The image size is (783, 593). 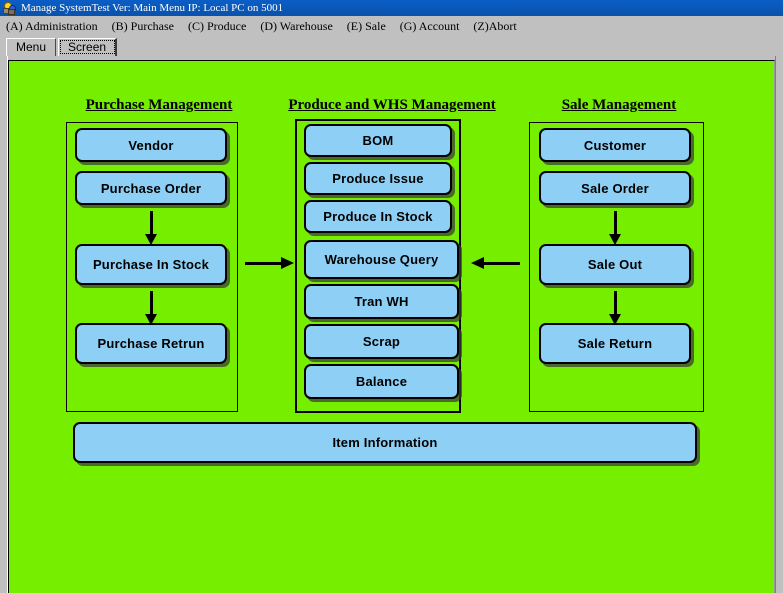 What do you see at coordinates (88, 47) in the screenshot?
I see `tab-screen: Screen` at bounding box center [88, 47].